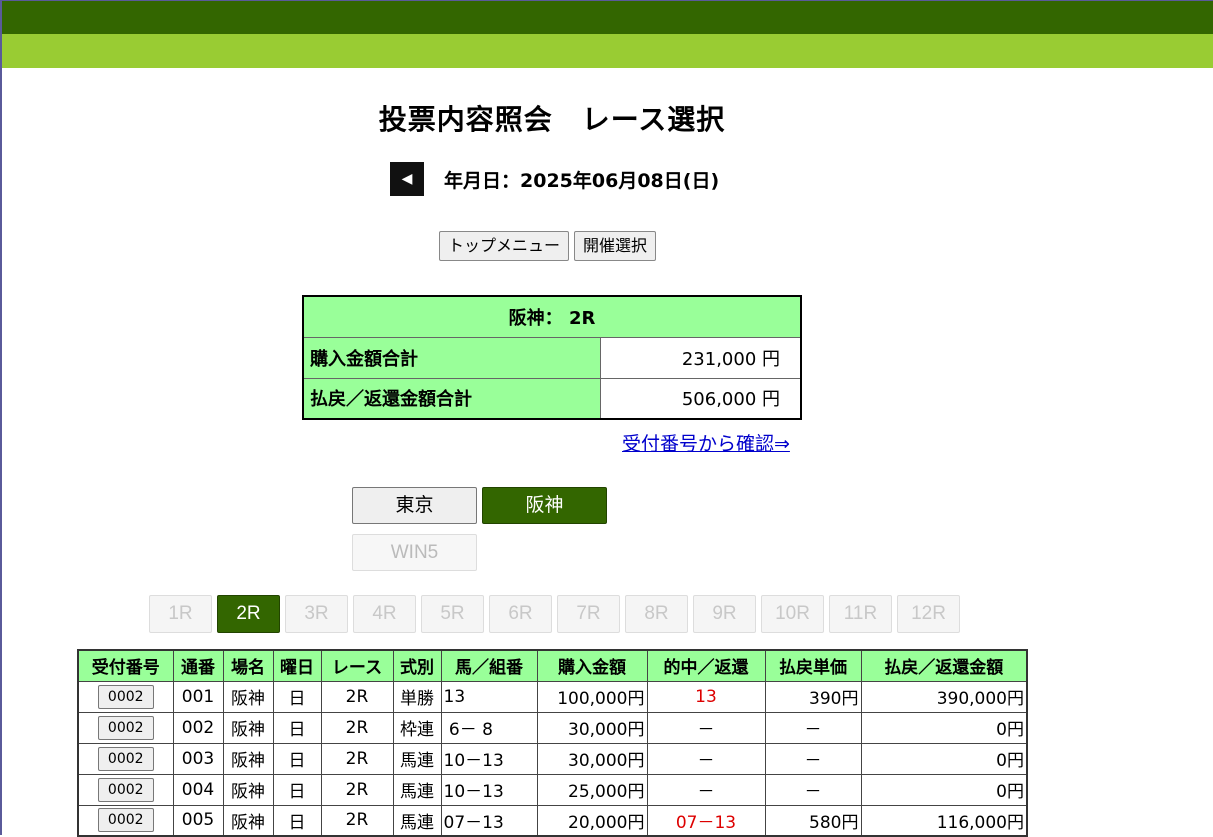 The image size is (1213, 837). I want to click on page-title: 投票内容照会 レース選択, so click(552, 119).